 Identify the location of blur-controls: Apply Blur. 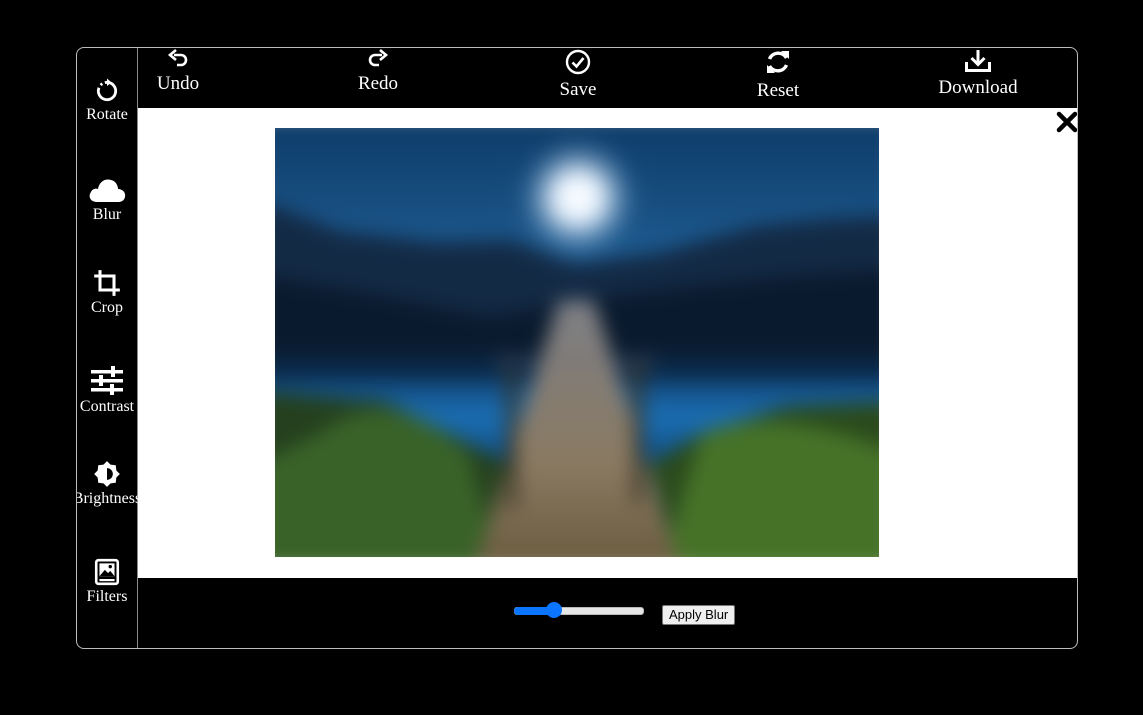
(607, 613).